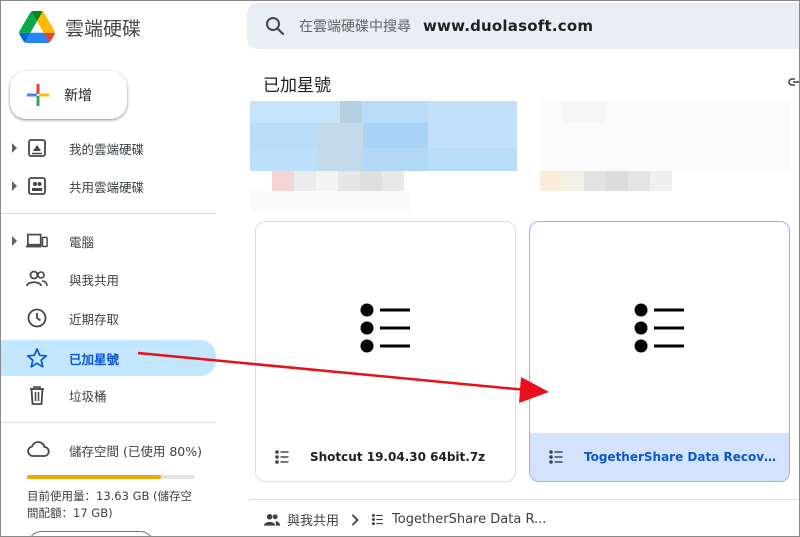  Describe the element at coordinates (37, 148) in the screenshot. I see `my-drive-icon` at that location.